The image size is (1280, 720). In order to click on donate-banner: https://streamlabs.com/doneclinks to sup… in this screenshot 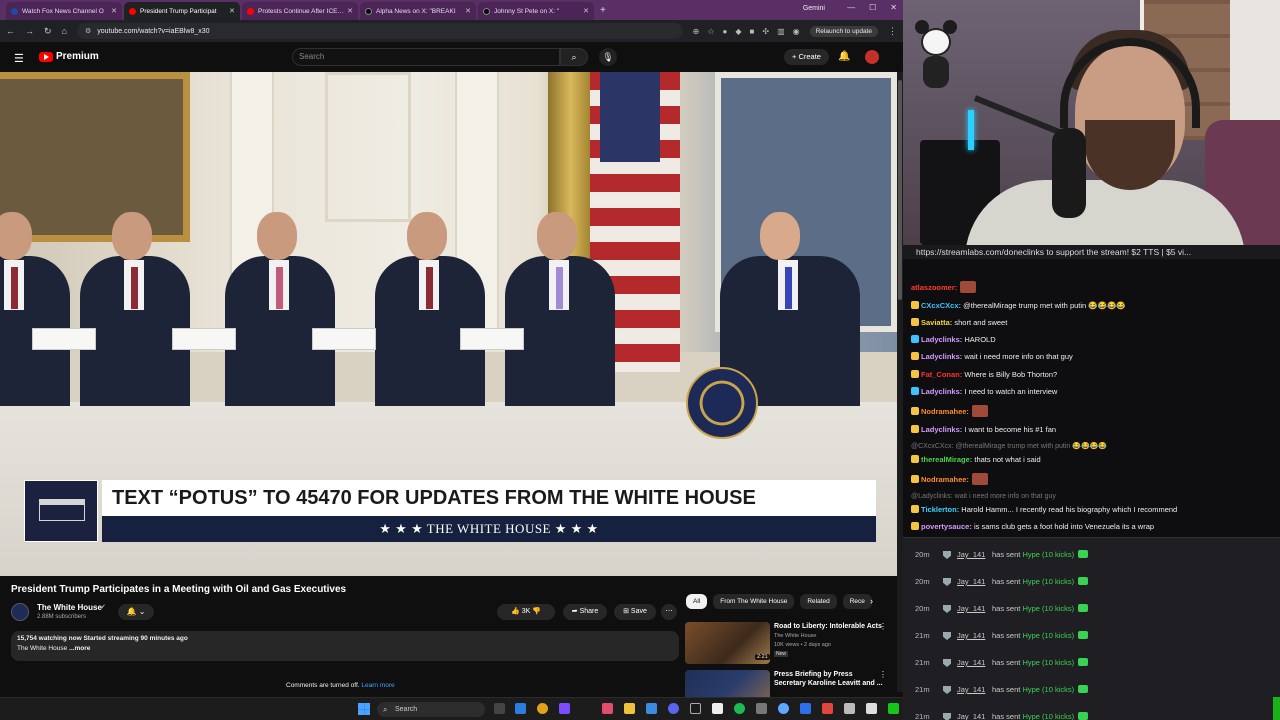, I will do `click(1091, 252)`.